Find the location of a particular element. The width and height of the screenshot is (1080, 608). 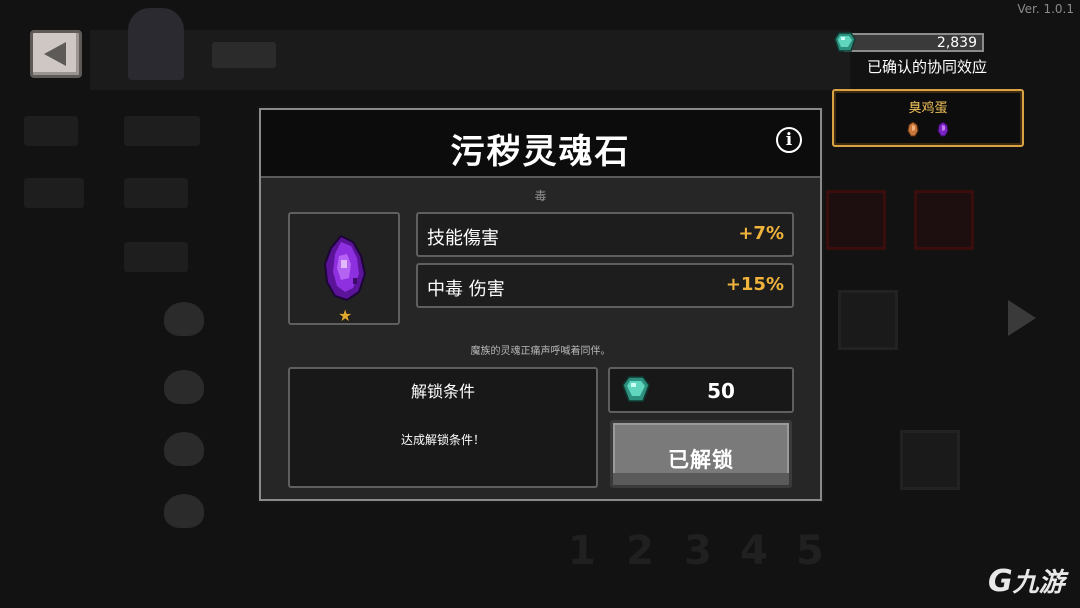

watermark-logo: G九游 is located at coordinates (1026, 580).